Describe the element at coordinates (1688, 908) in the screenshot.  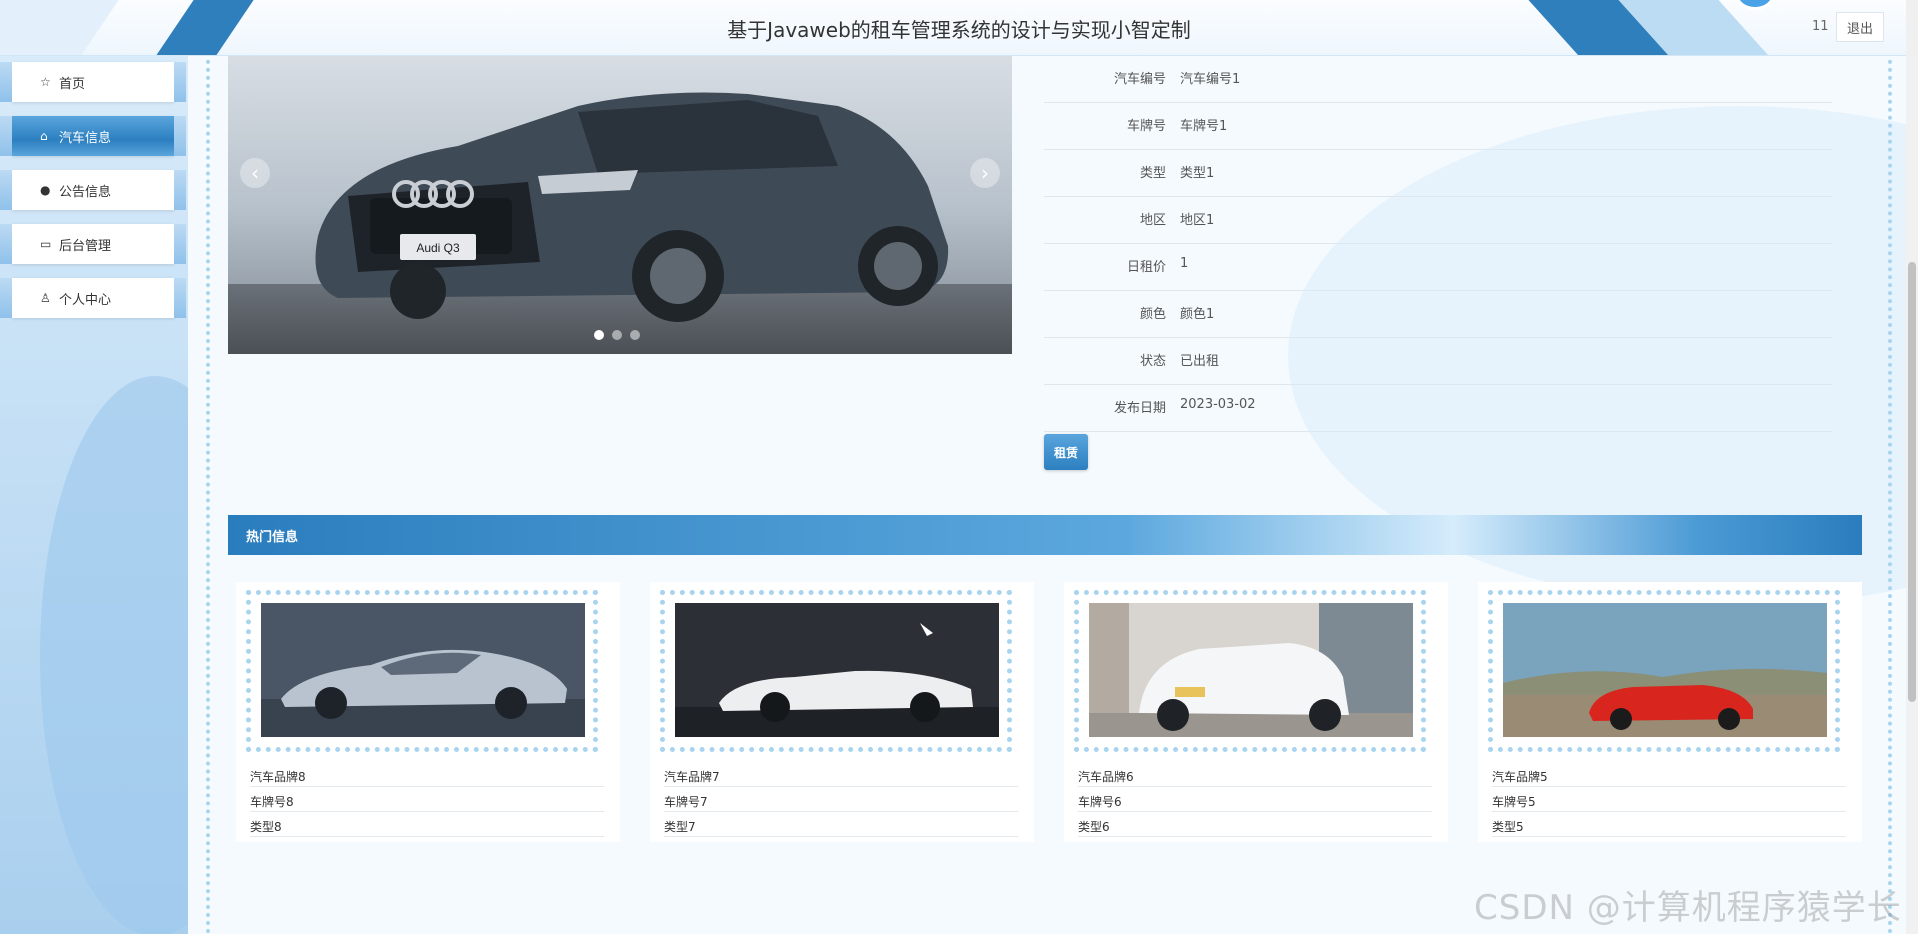
I see `watermark-text: CSDN @计算机程序猿学长` at that location.